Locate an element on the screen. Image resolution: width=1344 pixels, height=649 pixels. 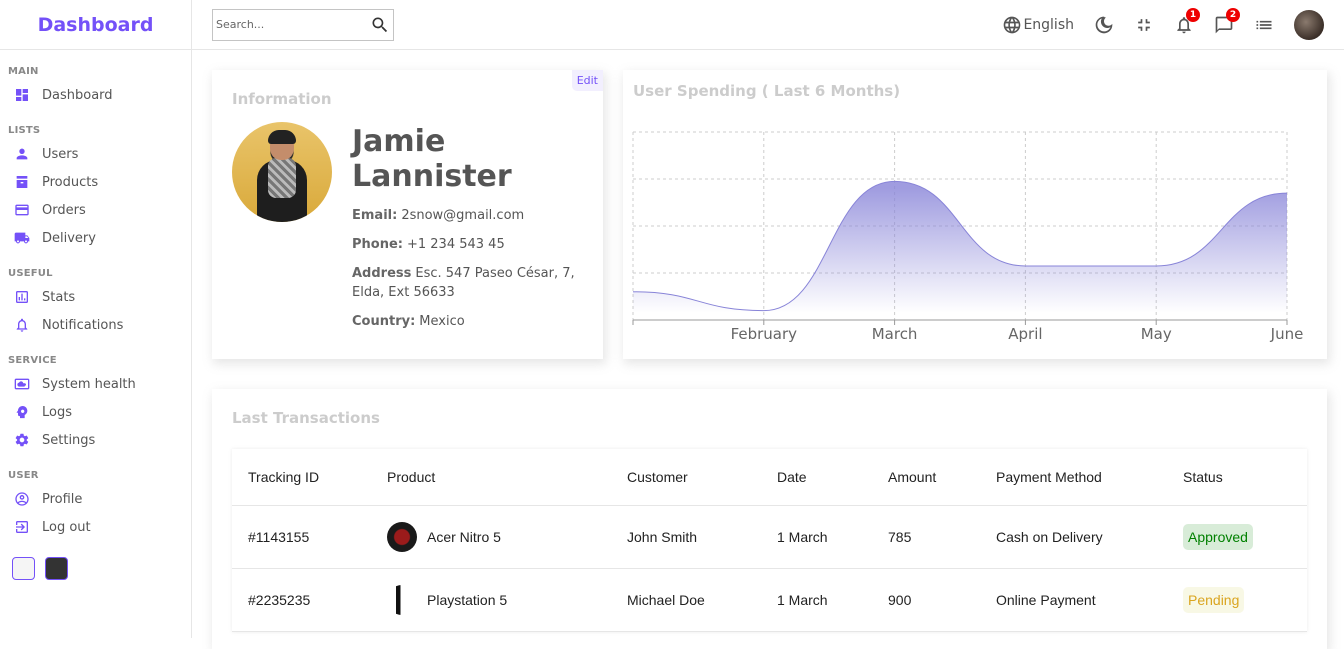
list-icon is located at coordinates (1264, 24).